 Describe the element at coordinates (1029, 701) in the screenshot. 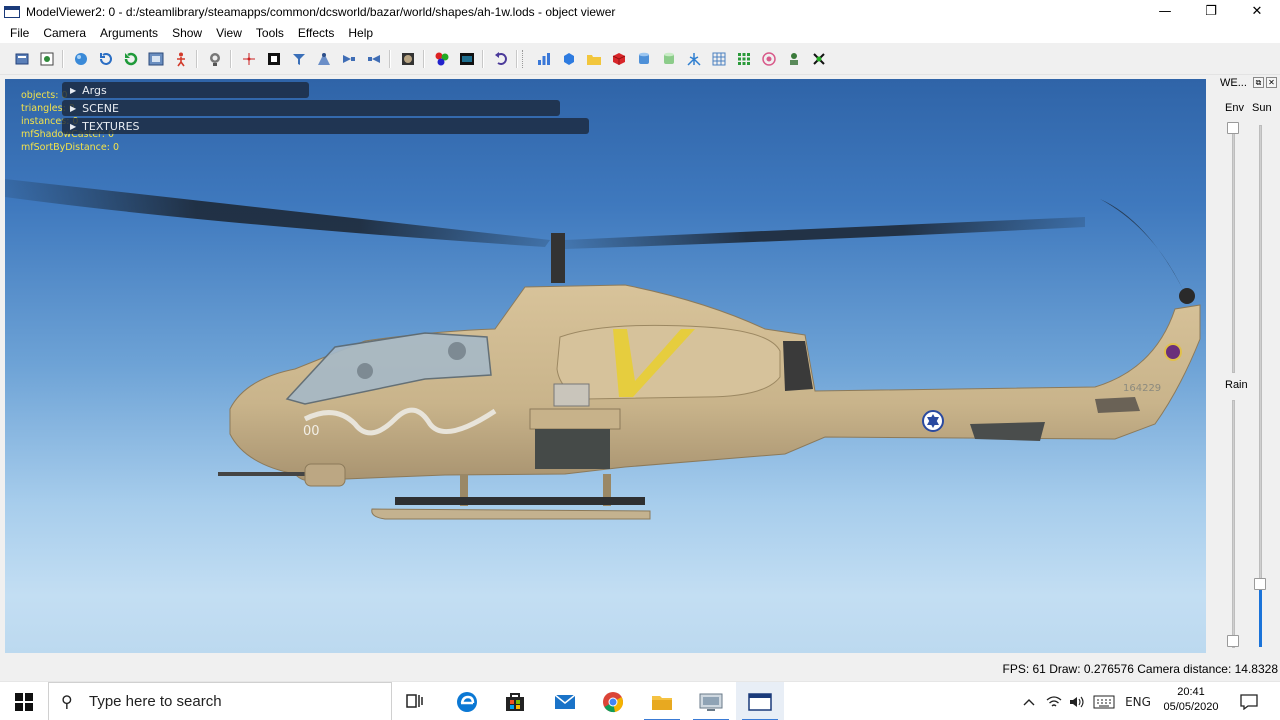

I see `show-hidden-icons-button` at that location.